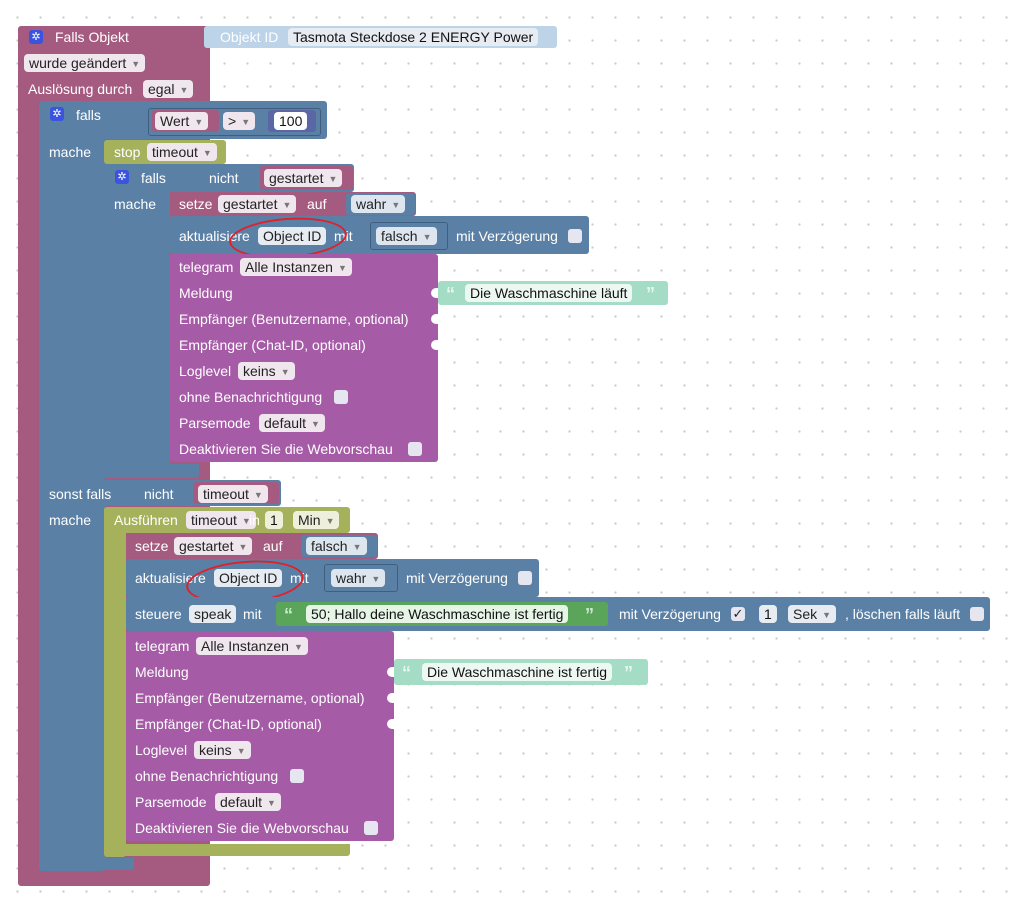  Describe the element at coordinates (135, 204) in the screenshot. I see `inner-if-do-label: mache` at that location.